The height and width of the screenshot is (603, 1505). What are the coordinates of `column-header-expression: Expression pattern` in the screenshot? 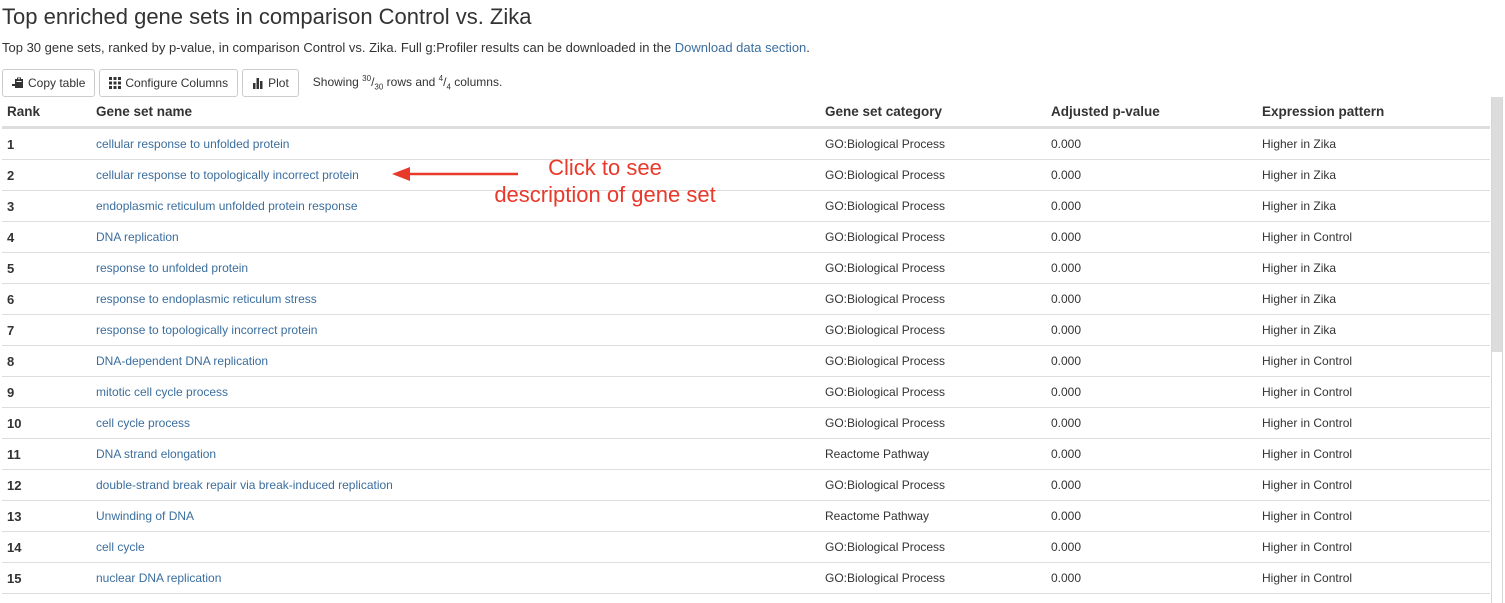 It's located at (1373, 113).